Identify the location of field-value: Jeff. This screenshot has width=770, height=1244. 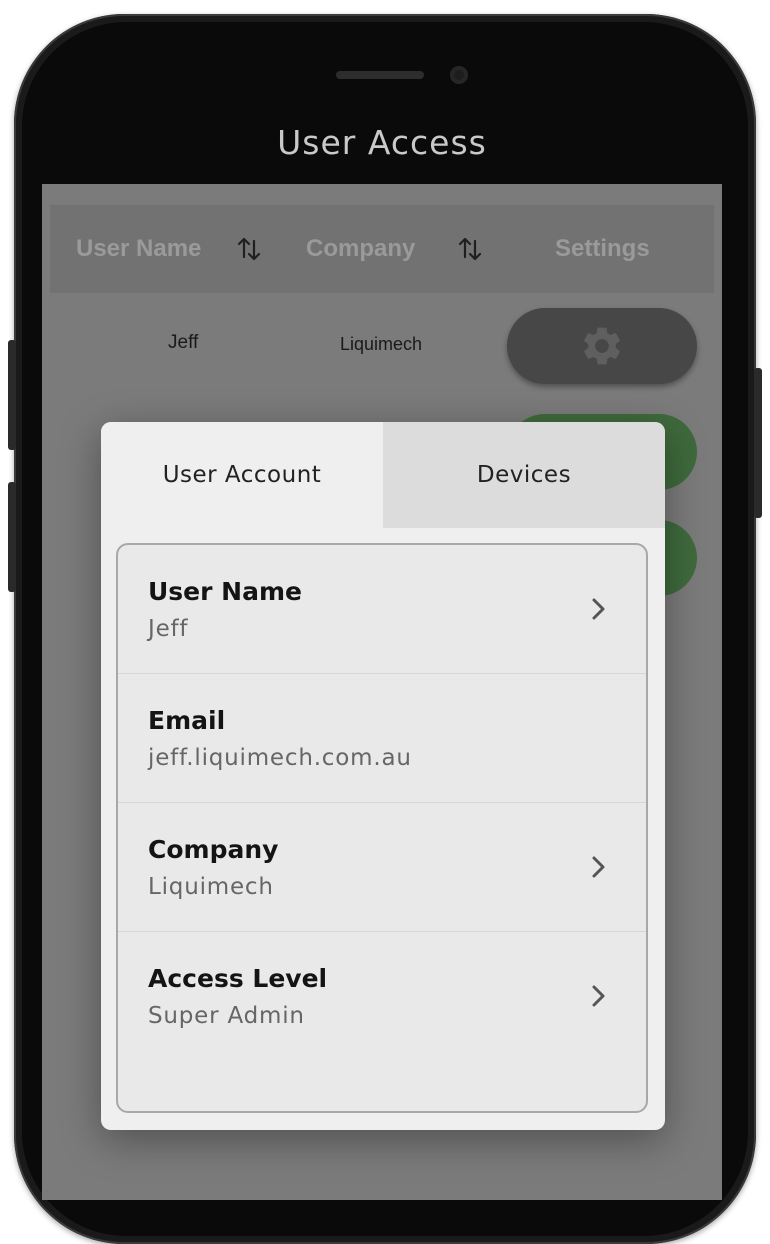
(168, 629).